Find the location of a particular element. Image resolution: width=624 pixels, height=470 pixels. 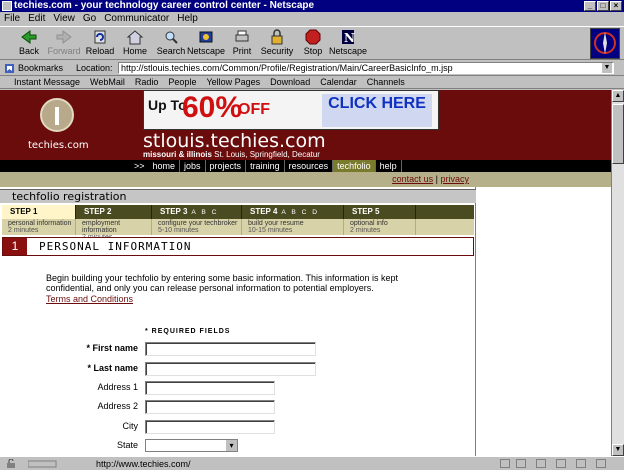

address2-row: Address 2 is located at coordinates (238, 407).